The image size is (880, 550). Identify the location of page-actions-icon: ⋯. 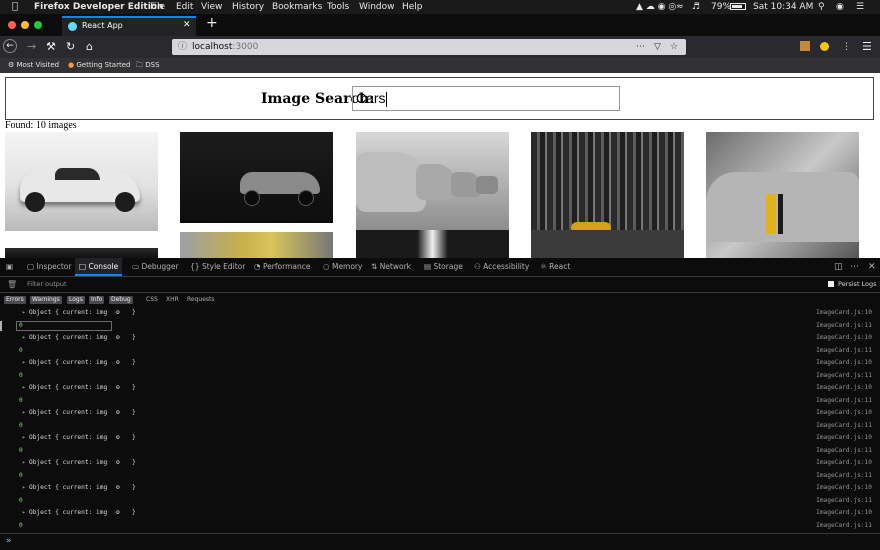
(640, 47).